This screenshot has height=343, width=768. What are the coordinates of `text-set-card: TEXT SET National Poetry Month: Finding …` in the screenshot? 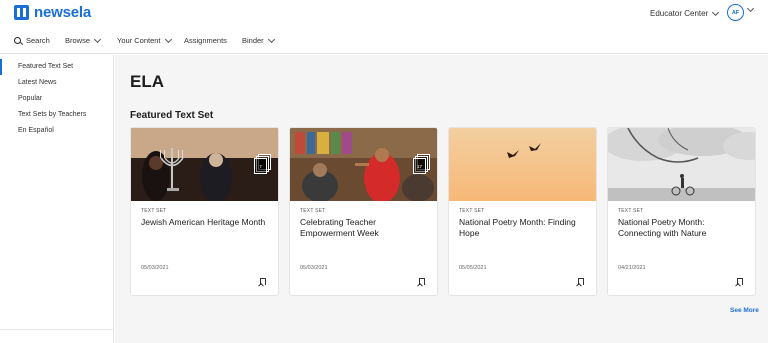 It's located at (522, 211).